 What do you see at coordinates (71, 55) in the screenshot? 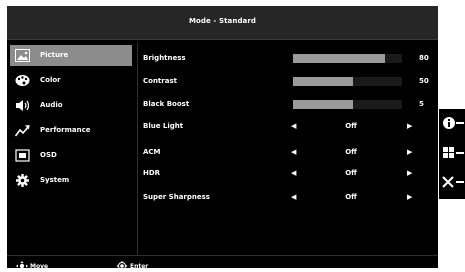
I see `sidebar-item-picture: Picture` at bounding box center [71, 55].